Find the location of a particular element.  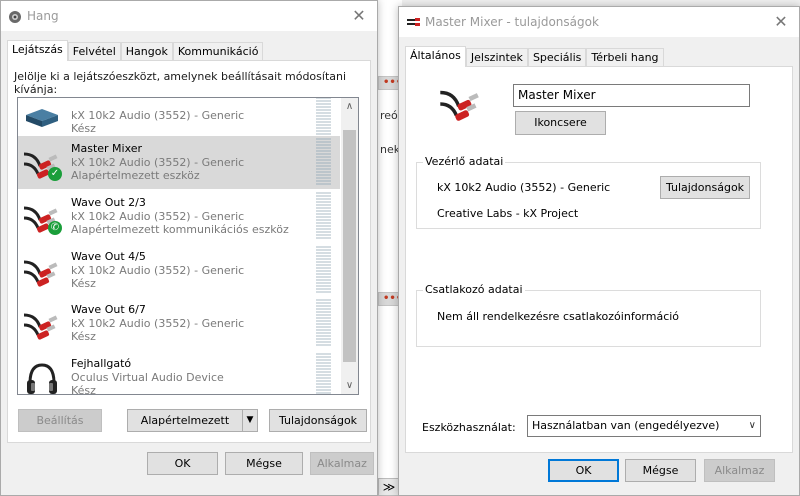

sound-dialog-title: Hang is located at coordinates (43, 16).